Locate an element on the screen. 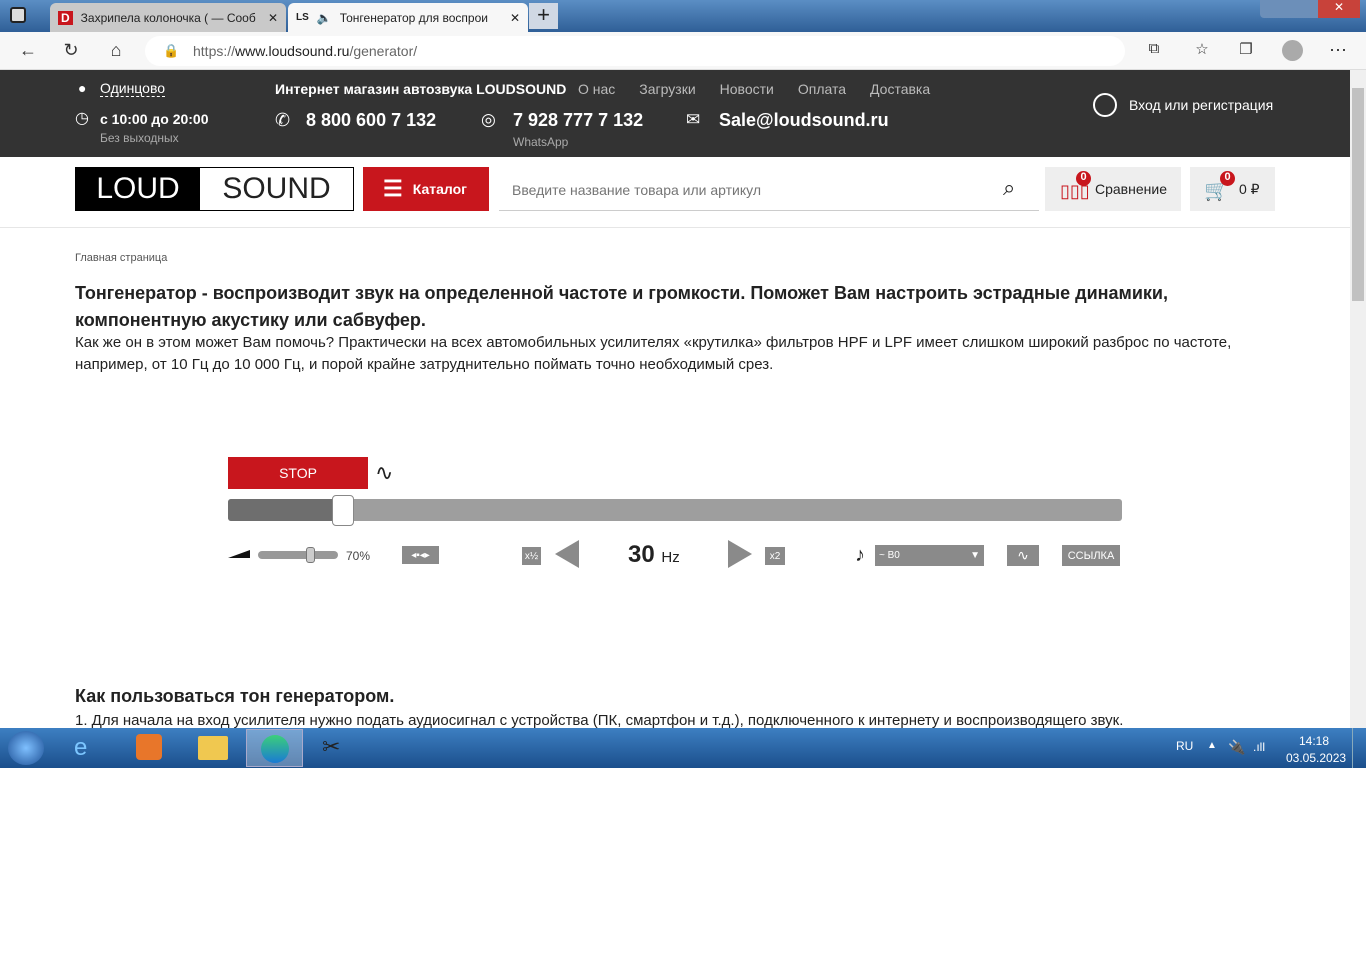 The height and width of the screenshot is (971, 1366). decrease-frequency-button is located at coordinates (567, 554).